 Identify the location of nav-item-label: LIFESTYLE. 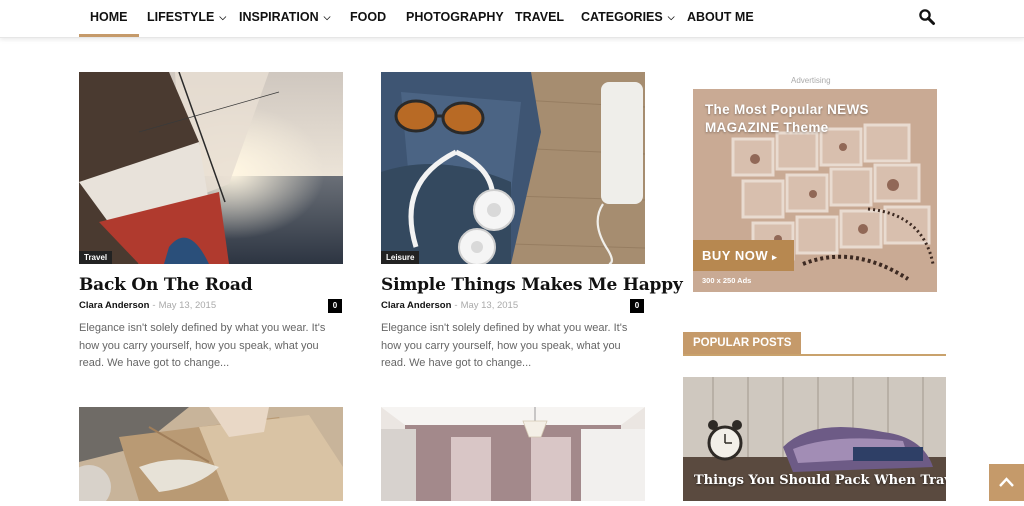
(181, 17).